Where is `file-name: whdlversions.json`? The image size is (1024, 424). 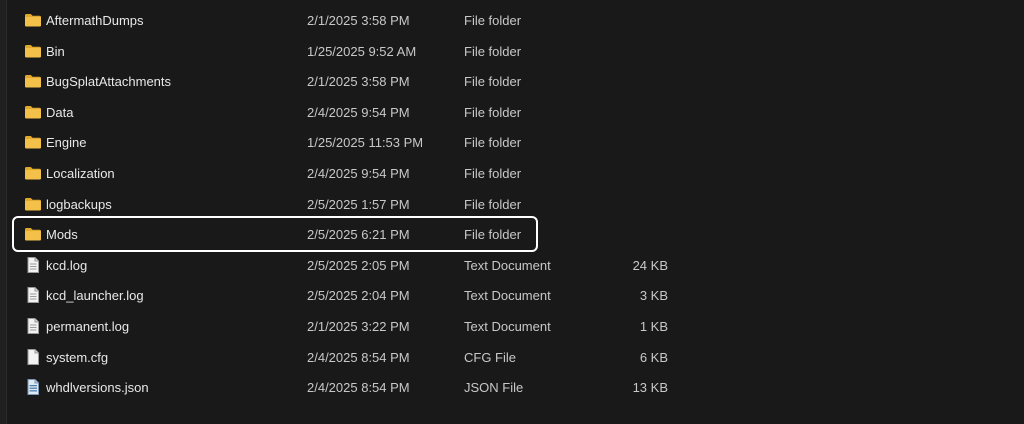
file-name: whdlversions.json is located at coordinates (97, 388).